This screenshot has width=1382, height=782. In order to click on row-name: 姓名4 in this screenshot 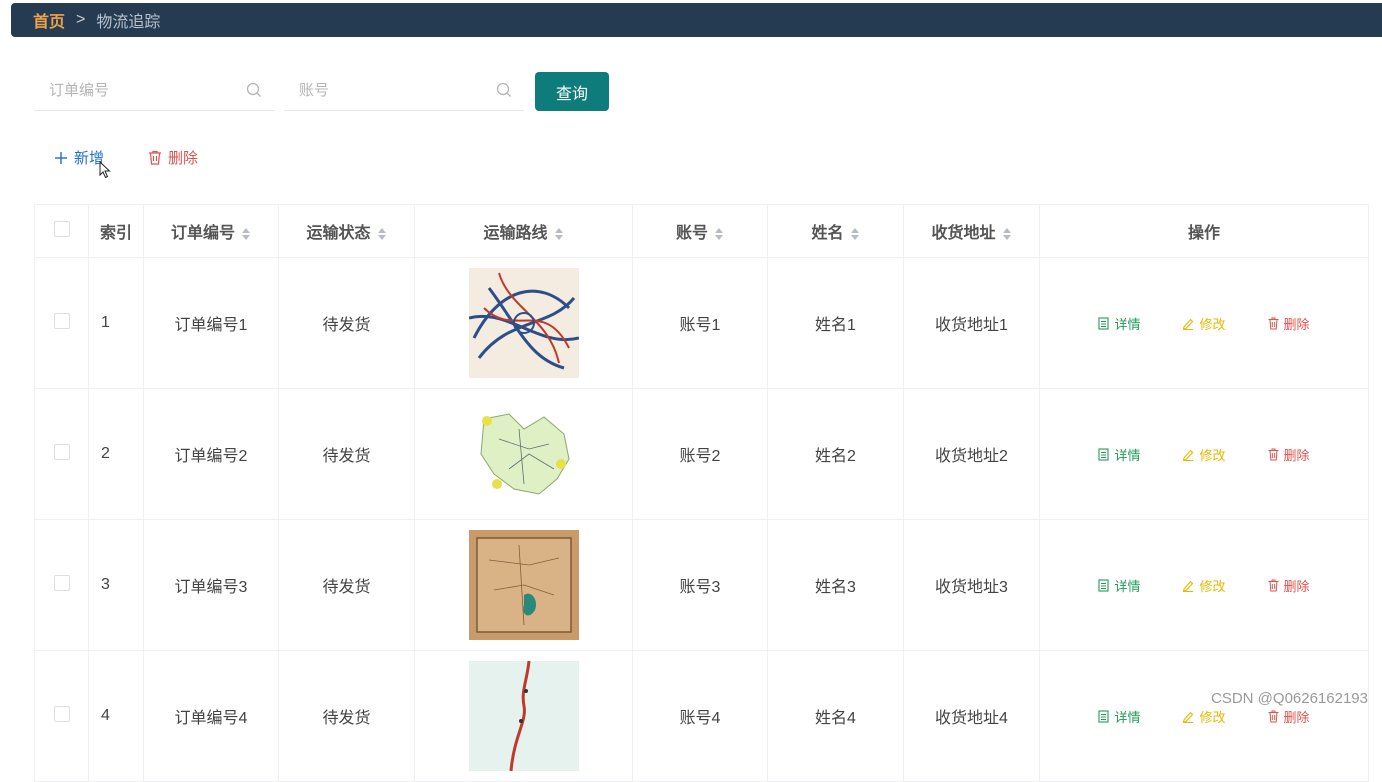, I will do `click(835, 716)`.